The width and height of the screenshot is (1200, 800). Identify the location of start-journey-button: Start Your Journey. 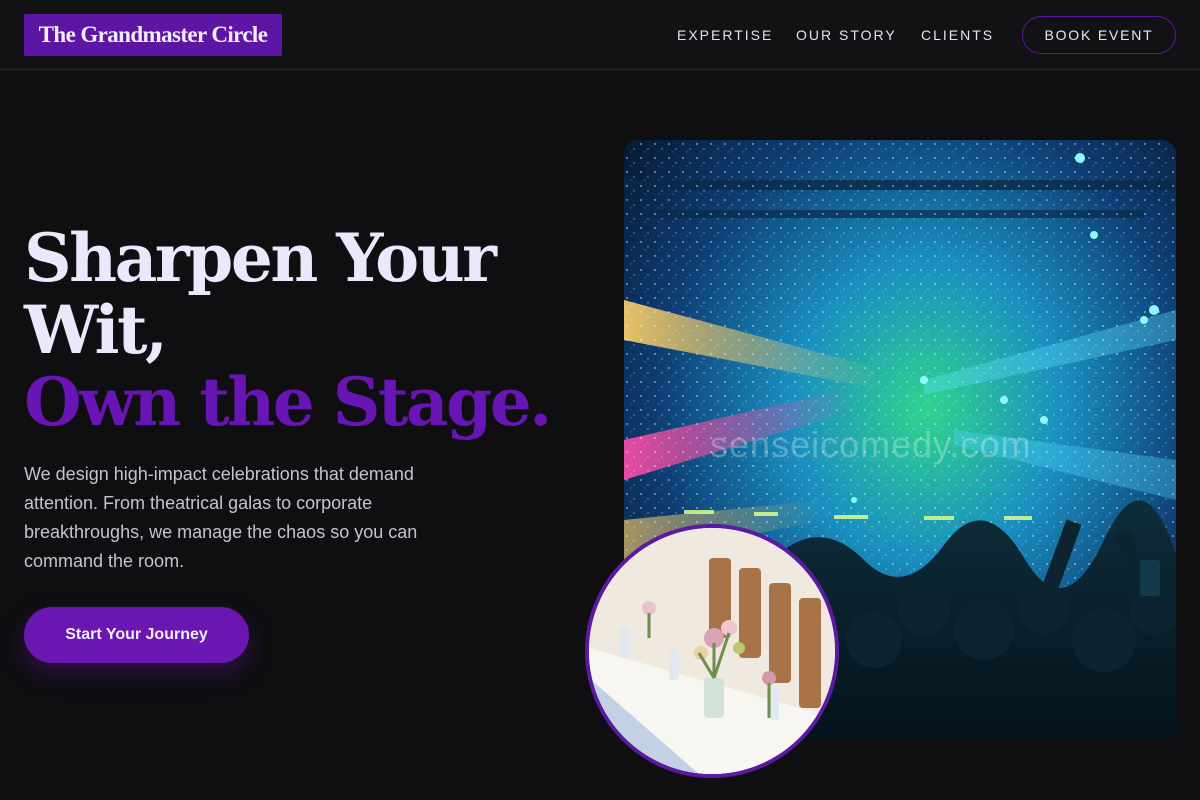
(136, 635).